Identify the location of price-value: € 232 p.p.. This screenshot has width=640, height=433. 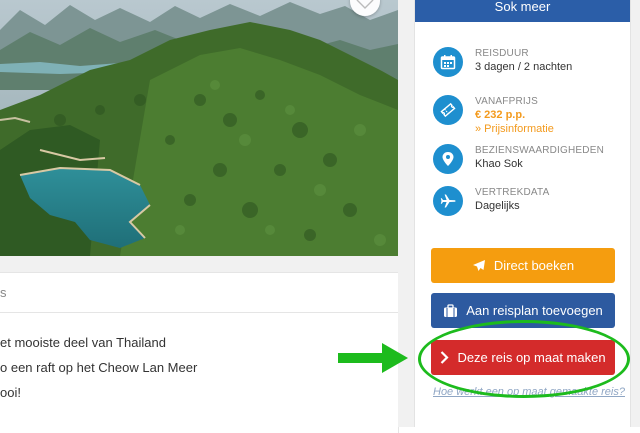
(500, 115).